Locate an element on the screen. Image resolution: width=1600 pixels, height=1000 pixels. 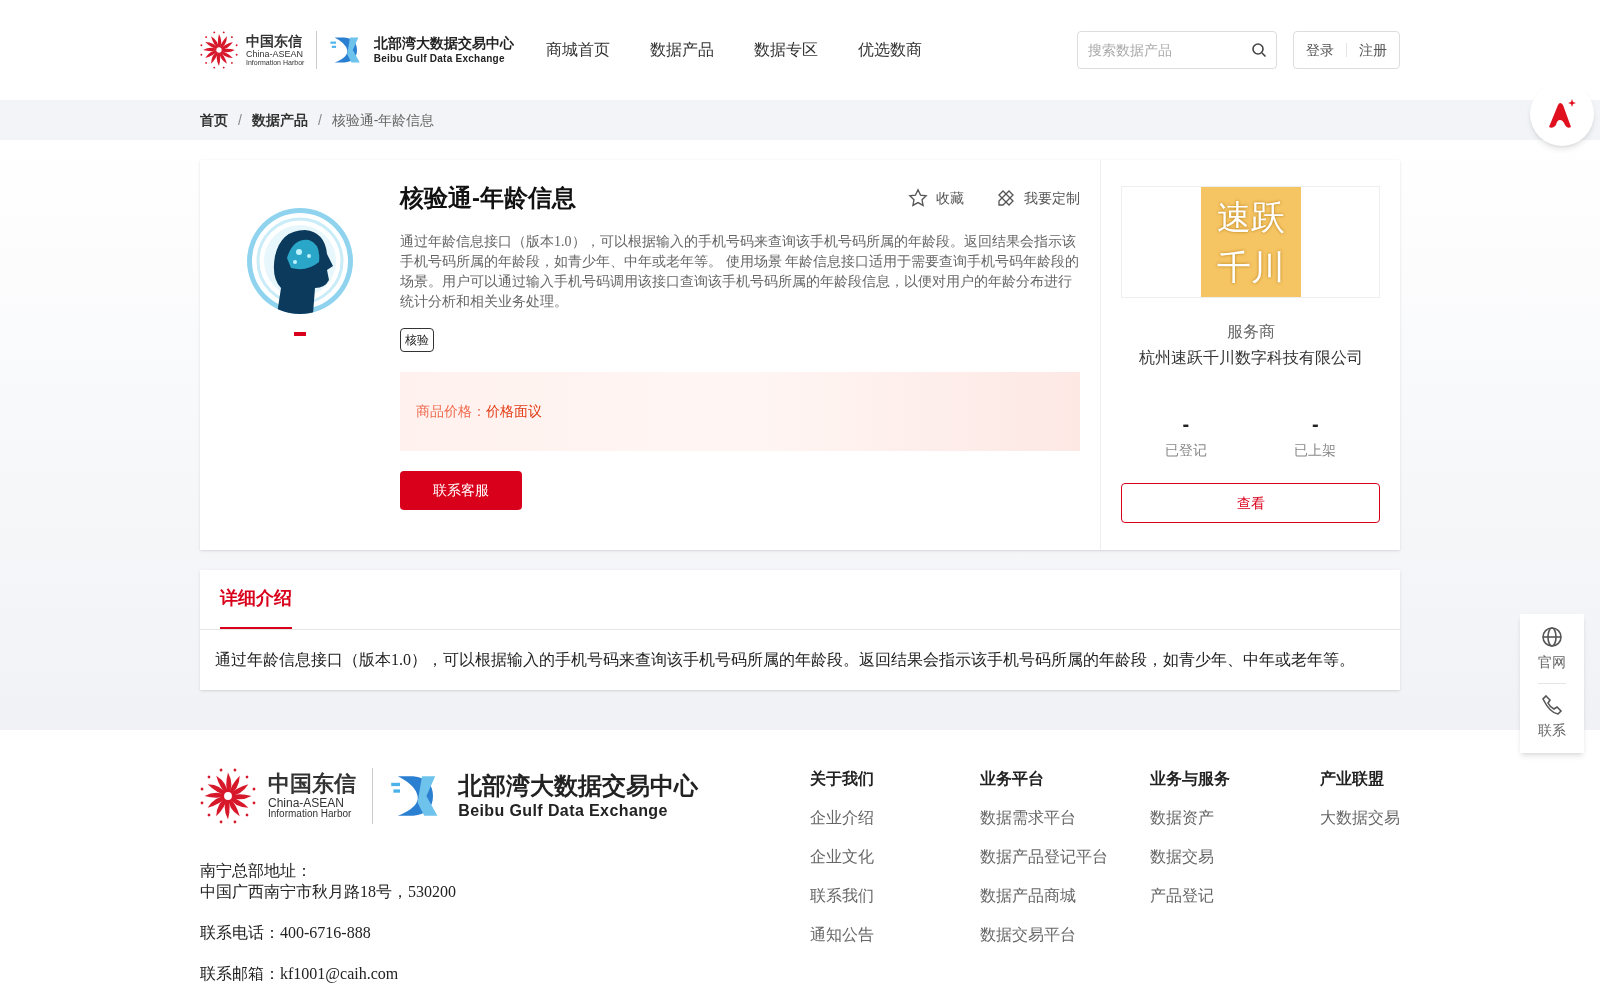
stat-label: 已上架 is located at coordinates (1315, 450).